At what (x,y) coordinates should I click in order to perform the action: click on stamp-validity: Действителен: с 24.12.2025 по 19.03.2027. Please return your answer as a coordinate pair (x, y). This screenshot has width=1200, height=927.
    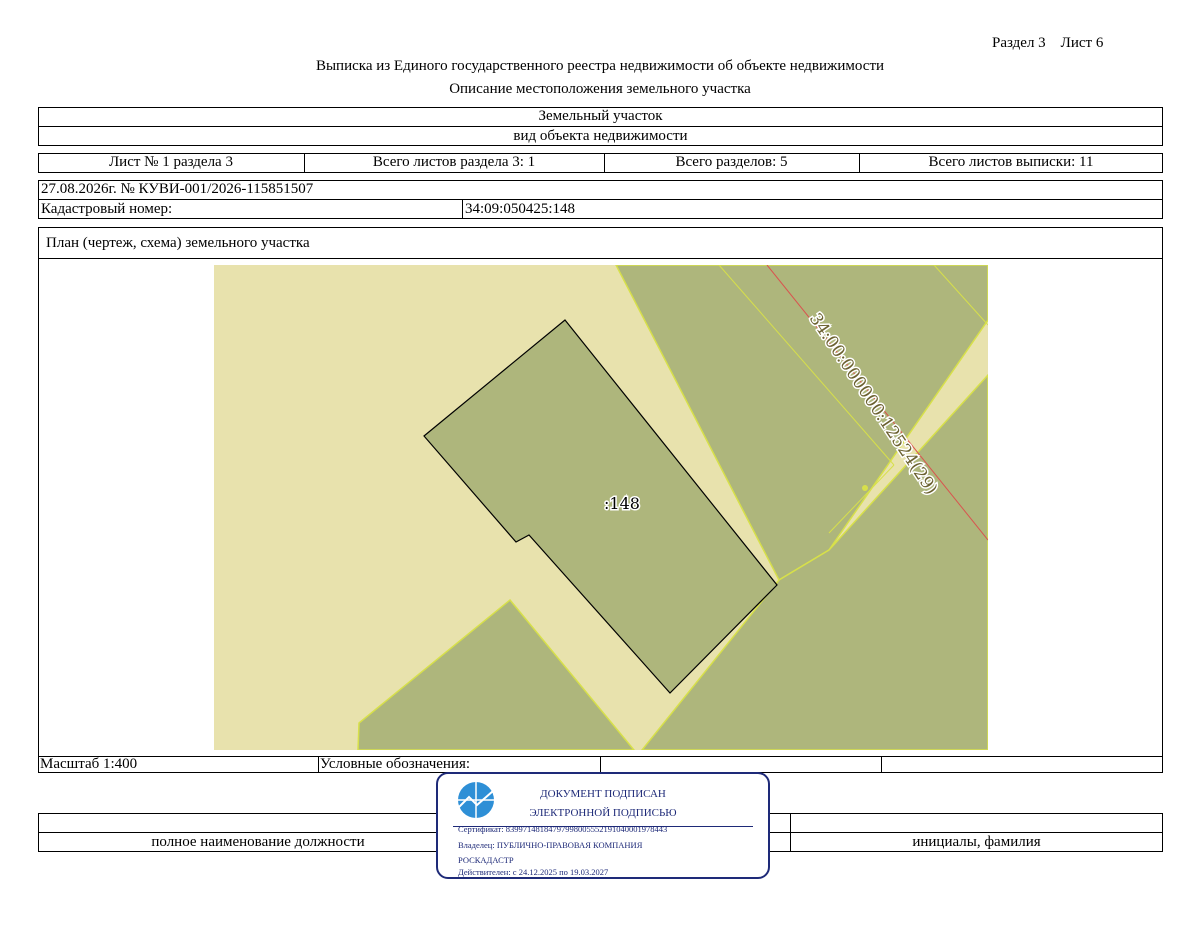
    Looking at the image, I should click on (533, 872).